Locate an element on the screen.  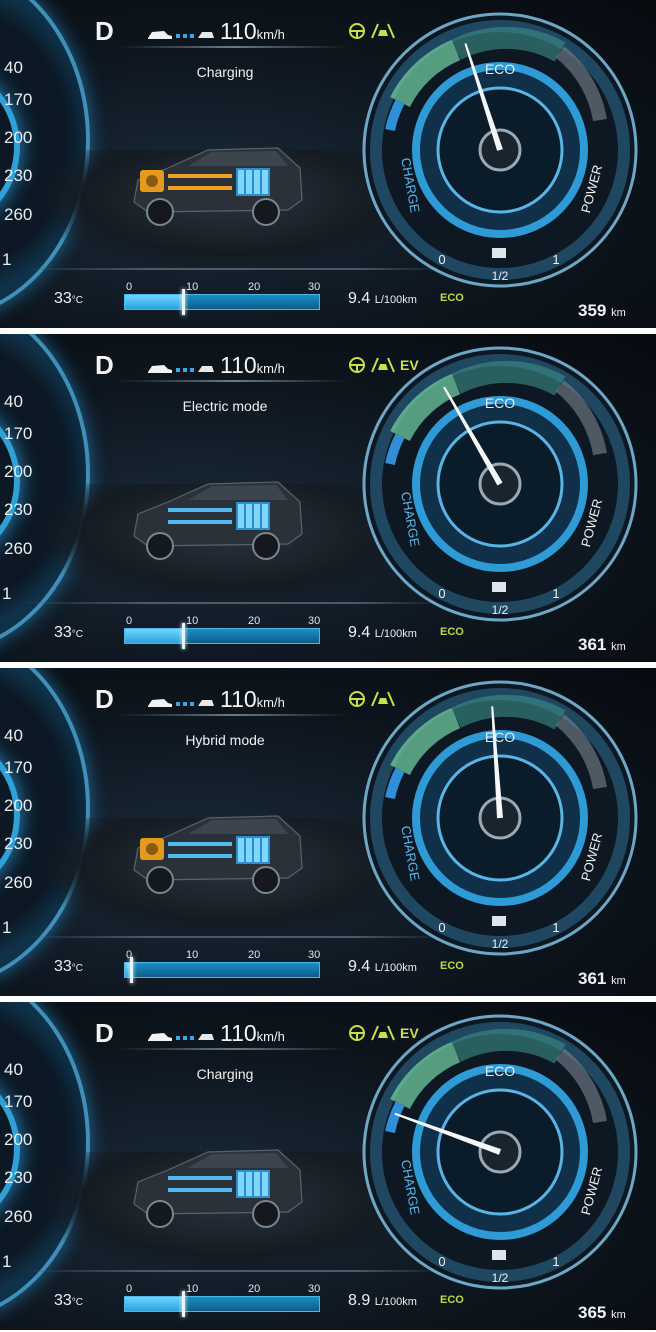
engine-icon is located at coordinates (152, 849).